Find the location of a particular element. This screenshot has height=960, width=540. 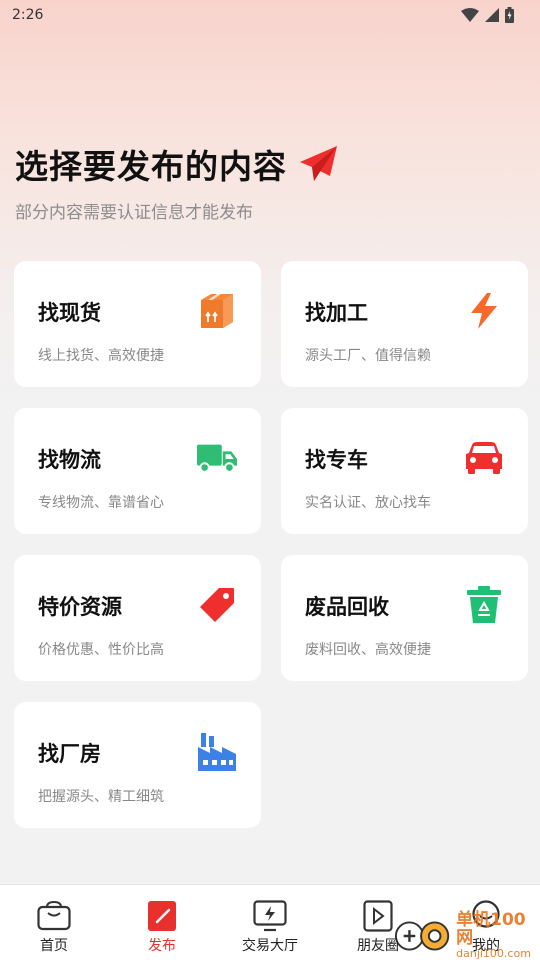

lightning-icon is located at coordinates (484, 311).